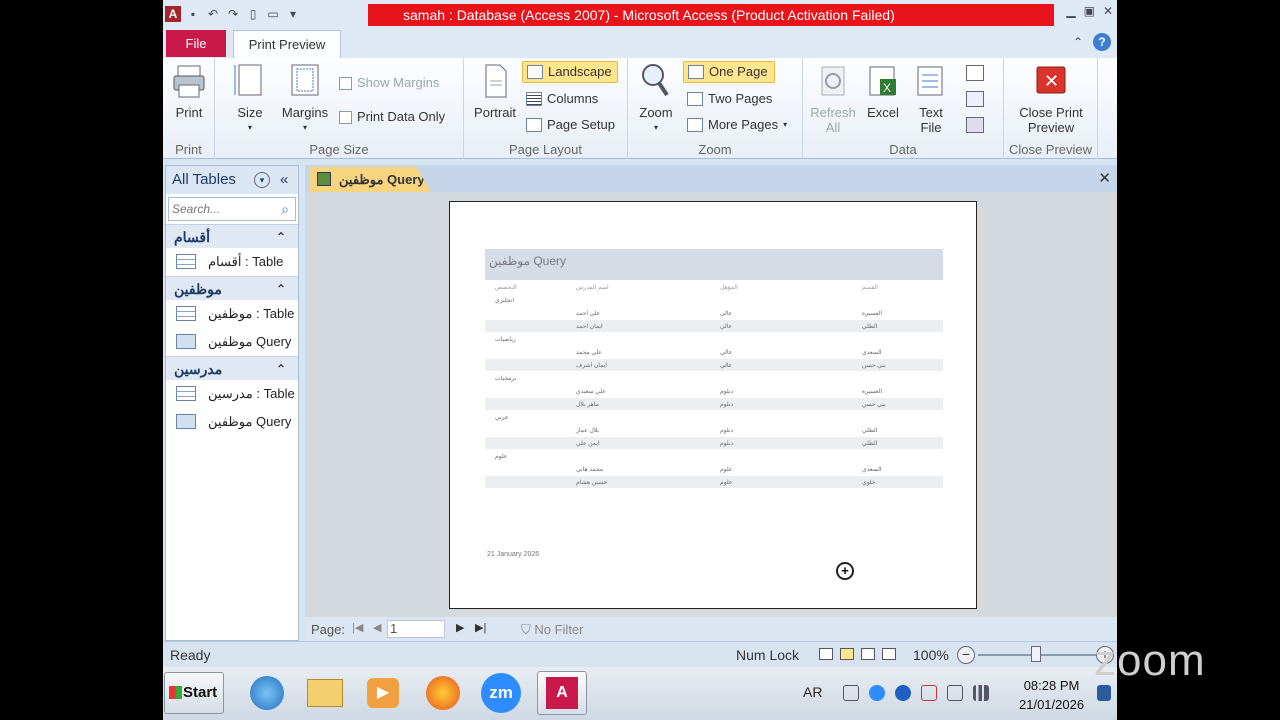  Describe the element at coordinates (293, 14) in the screenshot. I see `customize-toolbar-icon: ▾` at that location.